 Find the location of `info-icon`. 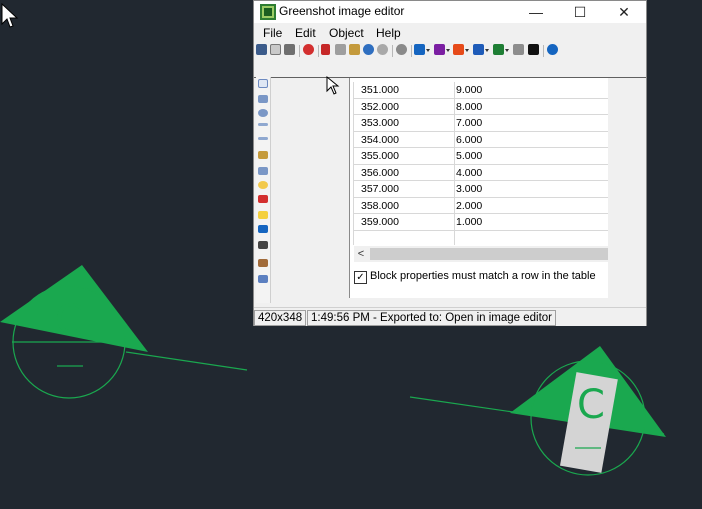

info-icon is located at coordinates (533, 49).